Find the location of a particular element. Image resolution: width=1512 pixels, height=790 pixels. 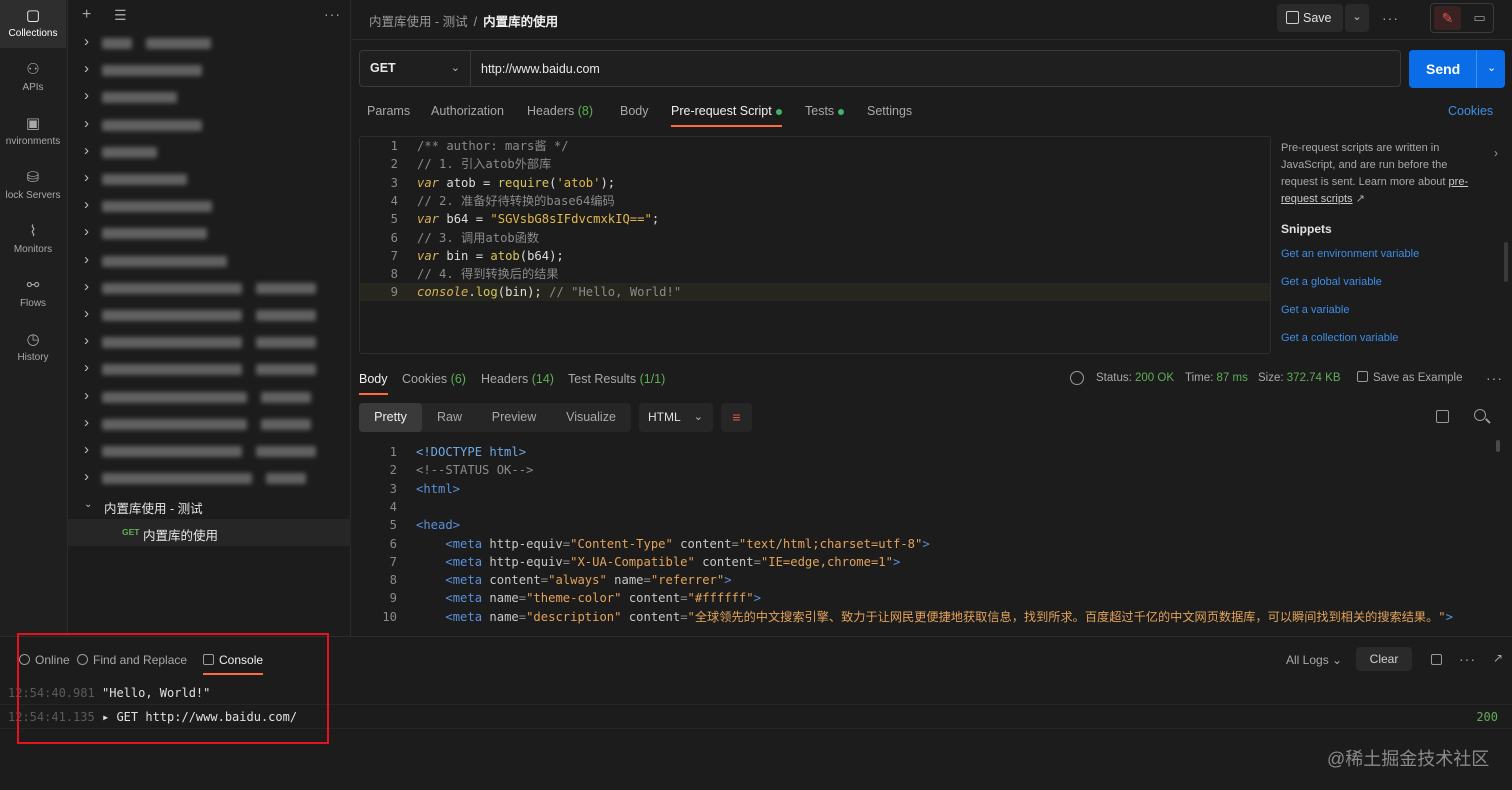

code-token: = is located at coordinates (684, 616).